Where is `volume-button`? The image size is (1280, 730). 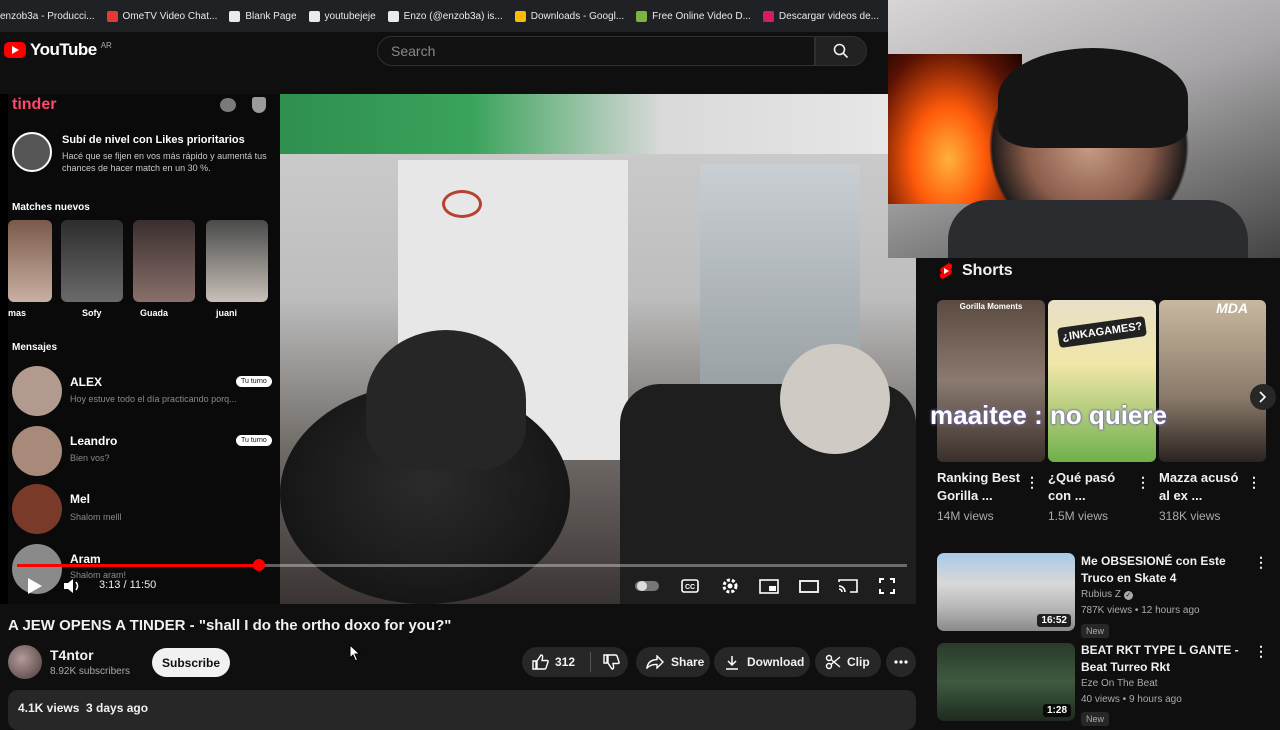 volume-button is located at coordinates (73, 586).